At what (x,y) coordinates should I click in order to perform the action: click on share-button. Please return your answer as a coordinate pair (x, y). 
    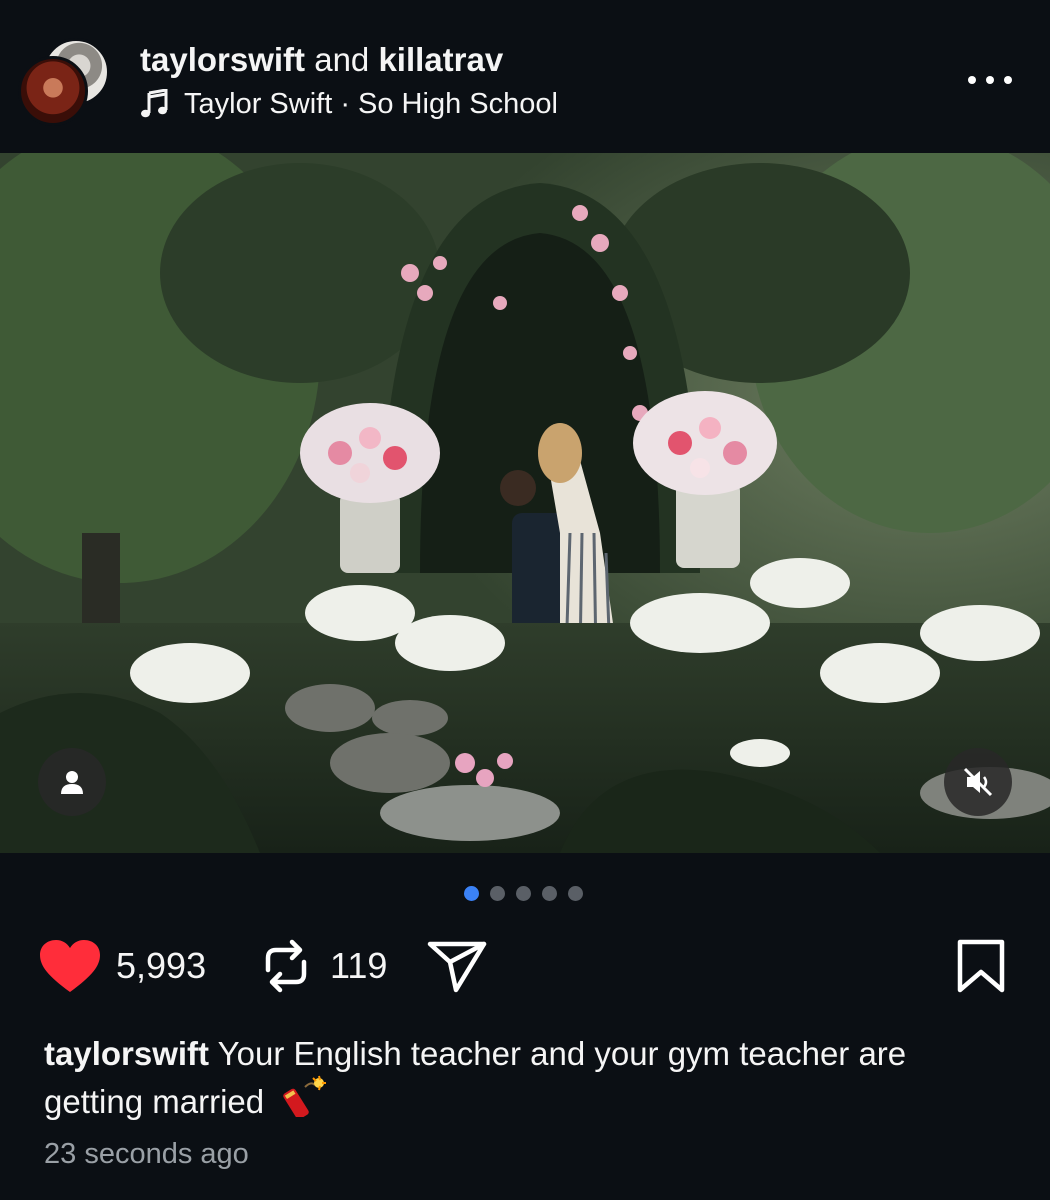
    Looking at the image, I should click on (457, 966).